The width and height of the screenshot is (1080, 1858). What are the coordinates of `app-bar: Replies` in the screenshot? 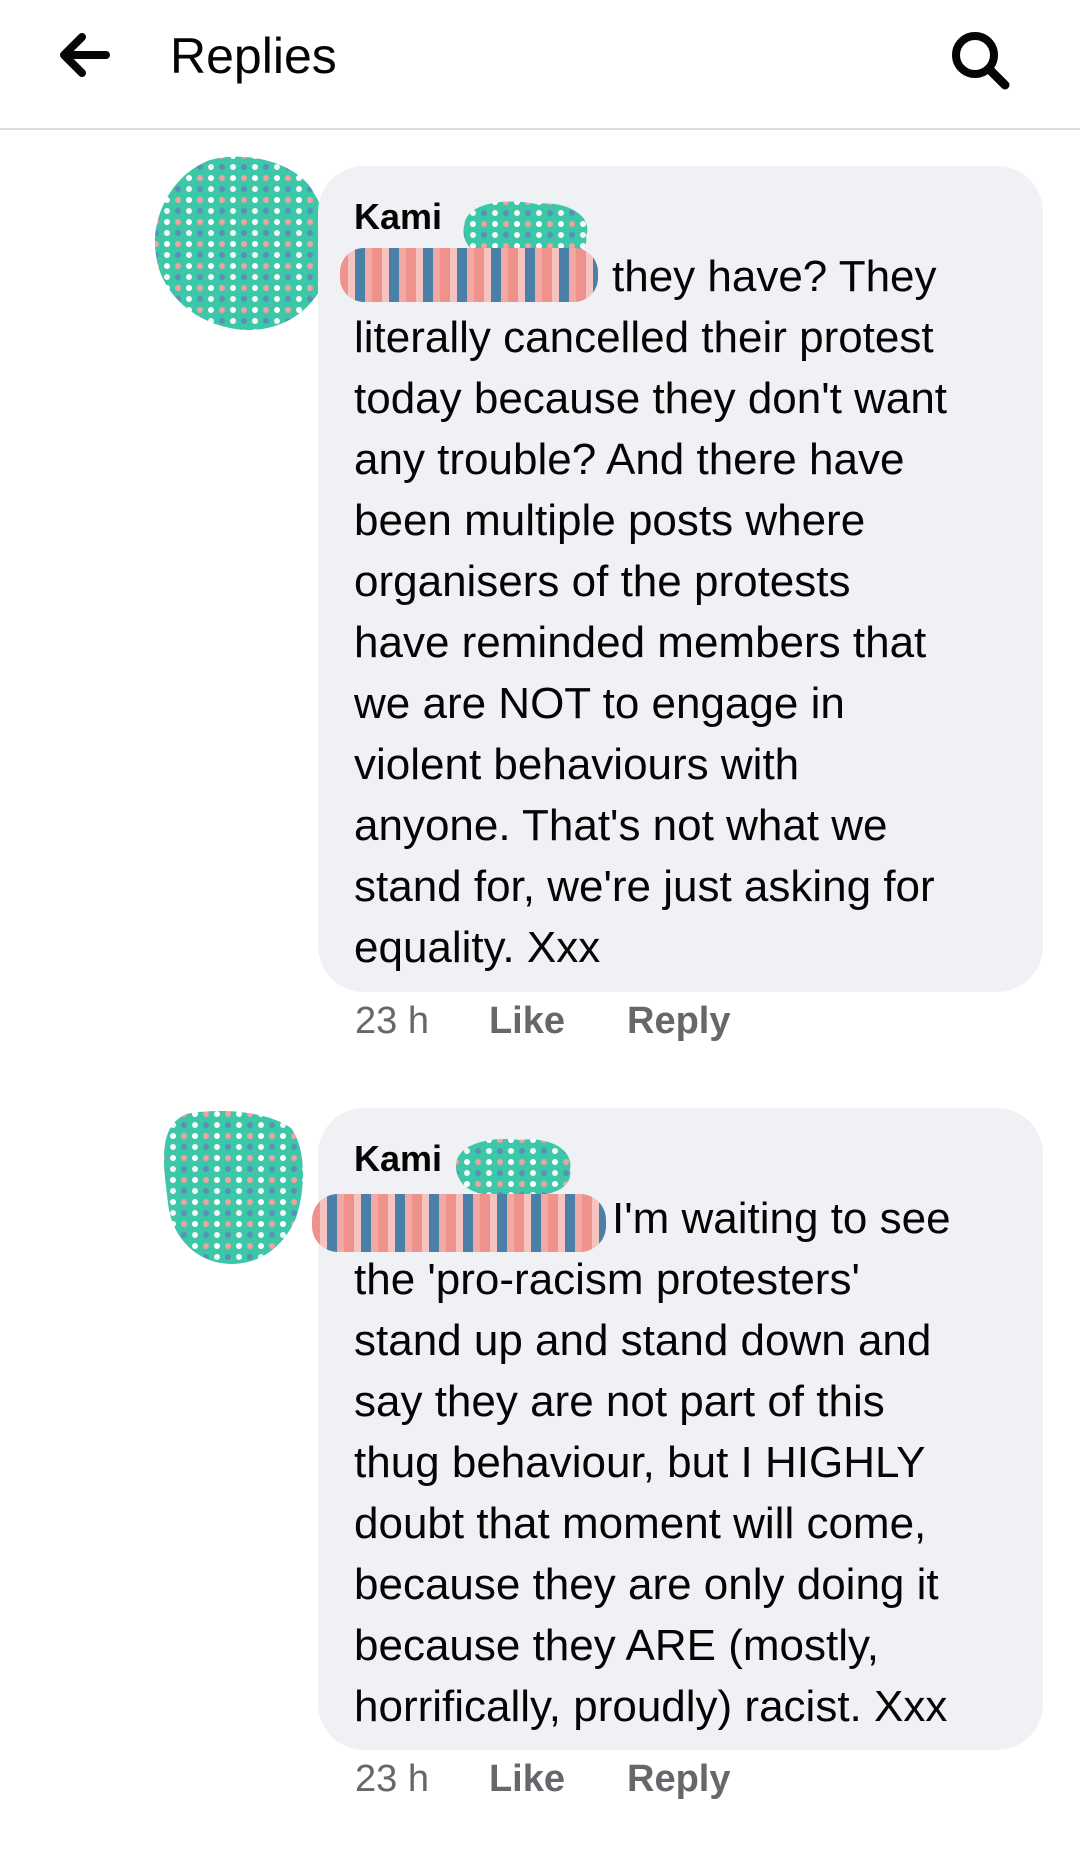 It's located at (540, 65).